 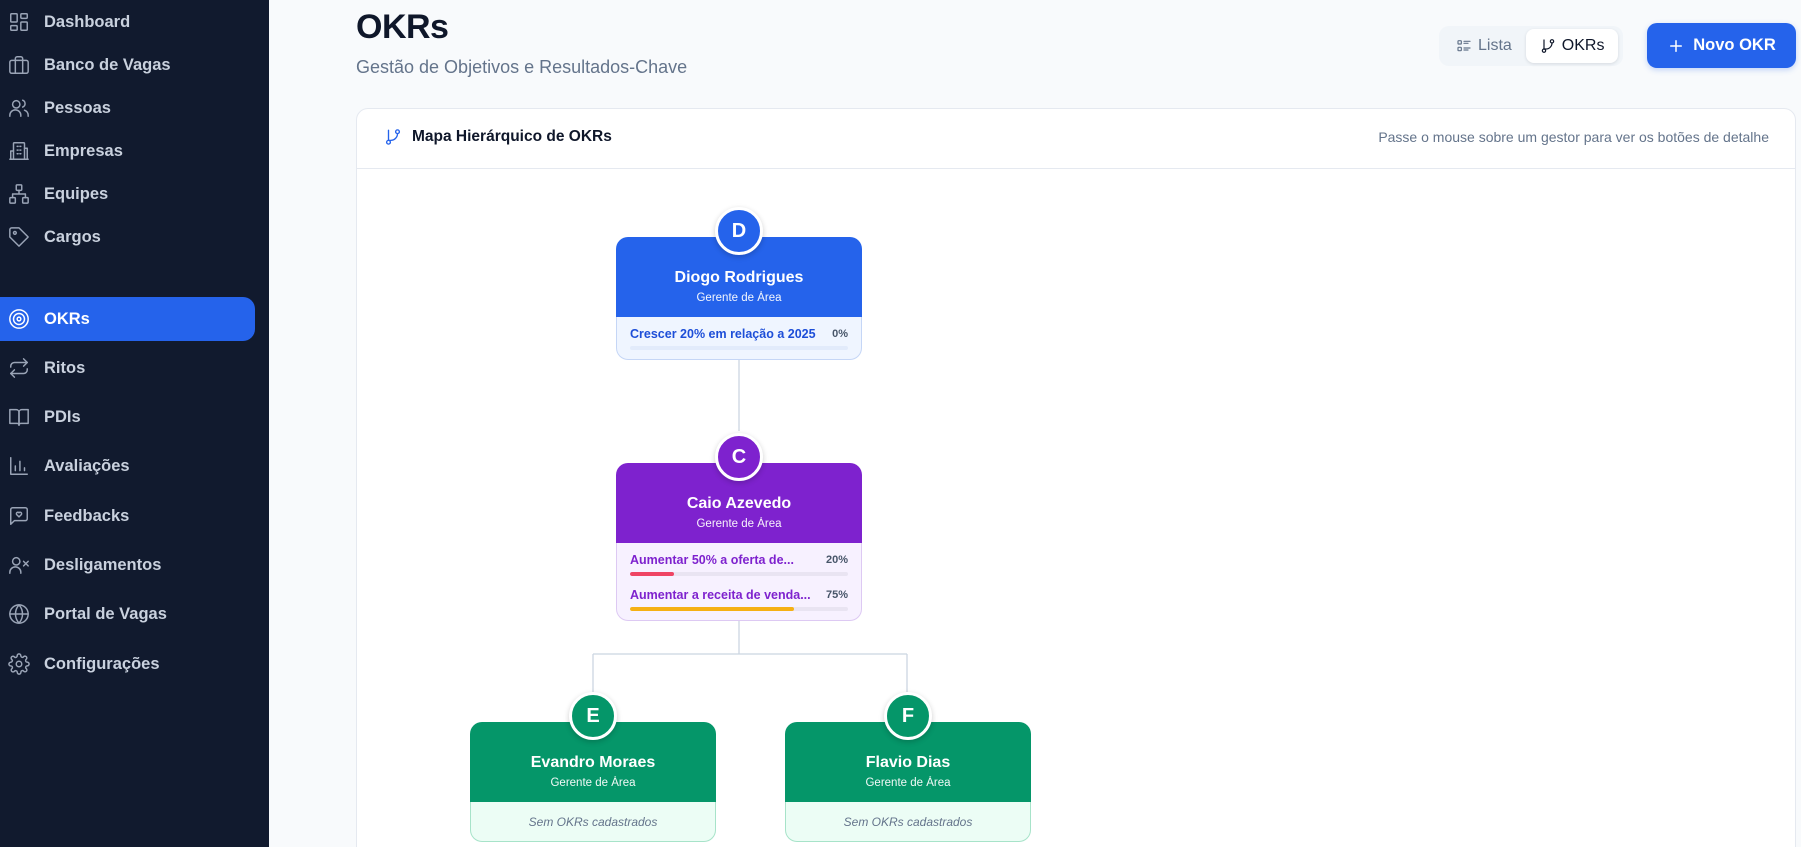 I want to click on sidebar-item-banco-de-vagas: Banco de Vagas, so click(x=127, y=65).